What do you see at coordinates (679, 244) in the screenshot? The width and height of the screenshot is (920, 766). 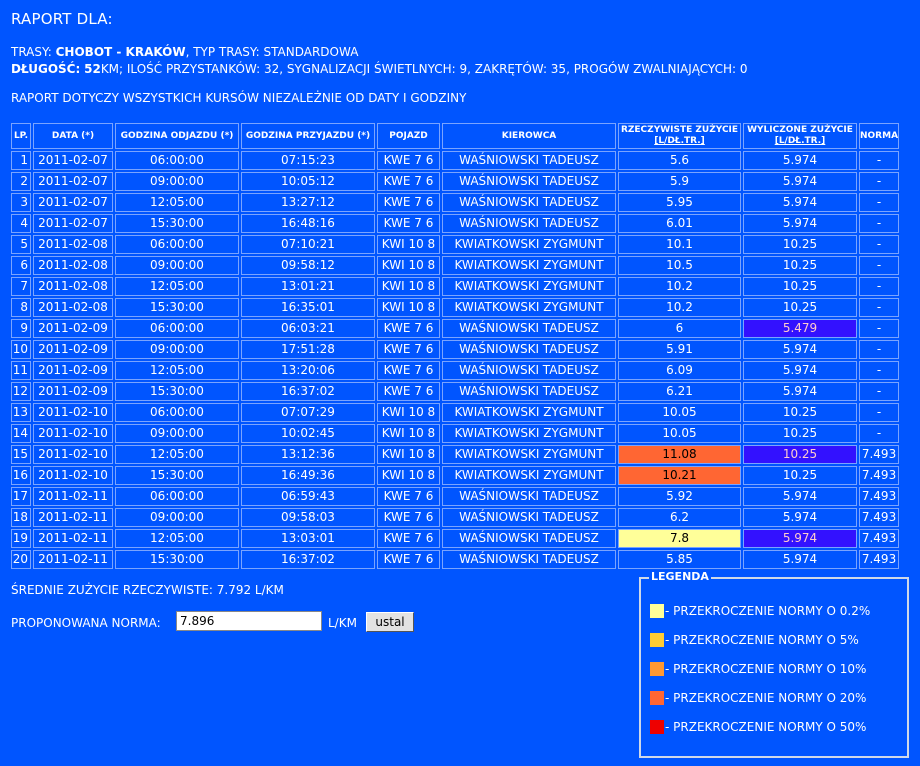 I see `cell-actual-usage: 10.1` at bounding box center [679, 244].